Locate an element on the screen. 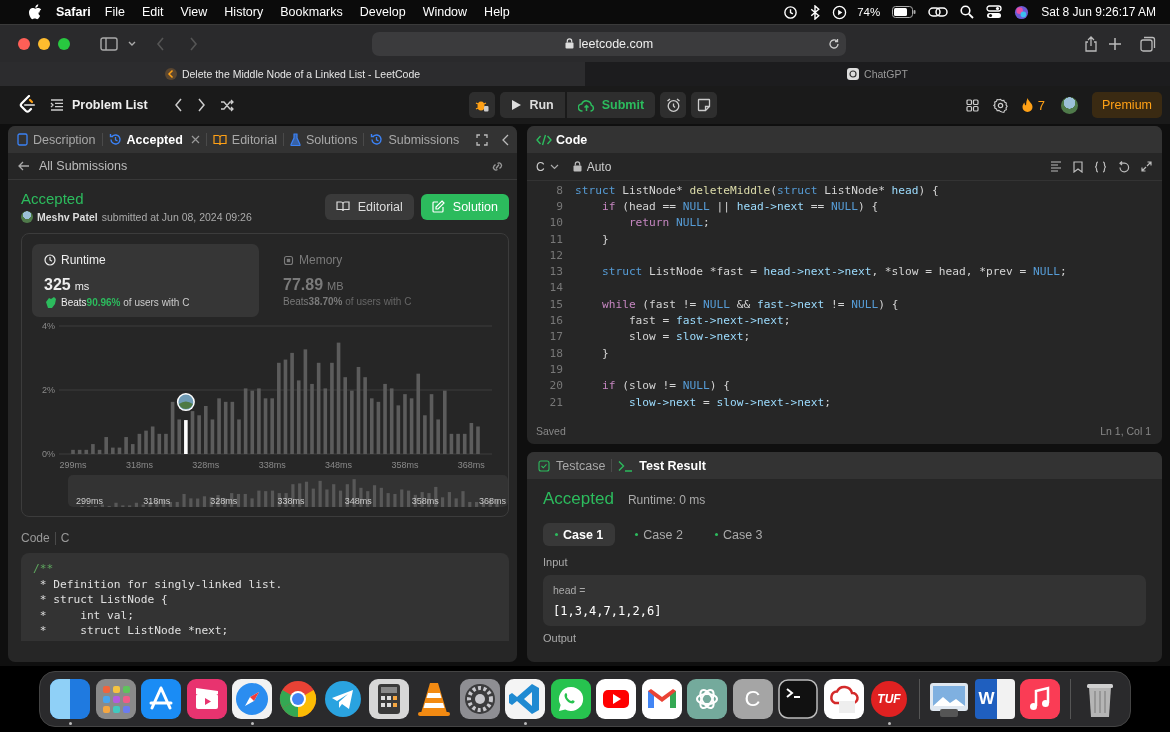 Image resolution: width=1170 pixels, height=732 pixels. panel-tab: Testcase is located at coordinates (572, 465).